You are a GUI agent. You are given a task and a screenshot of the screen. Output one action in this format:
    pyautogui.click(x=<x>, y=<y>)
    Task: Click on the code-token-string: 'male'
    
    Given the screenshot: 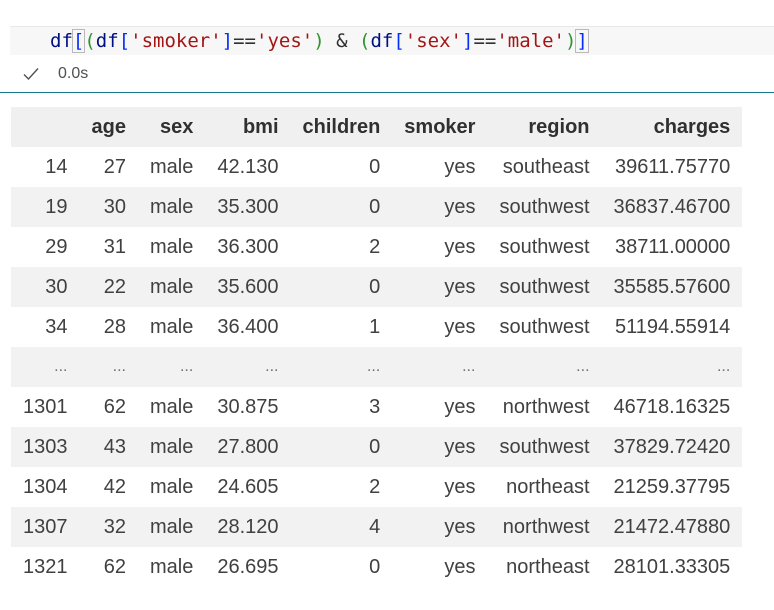 What is the action you would take?
    pyautogui.click(x=530, y=41)
    